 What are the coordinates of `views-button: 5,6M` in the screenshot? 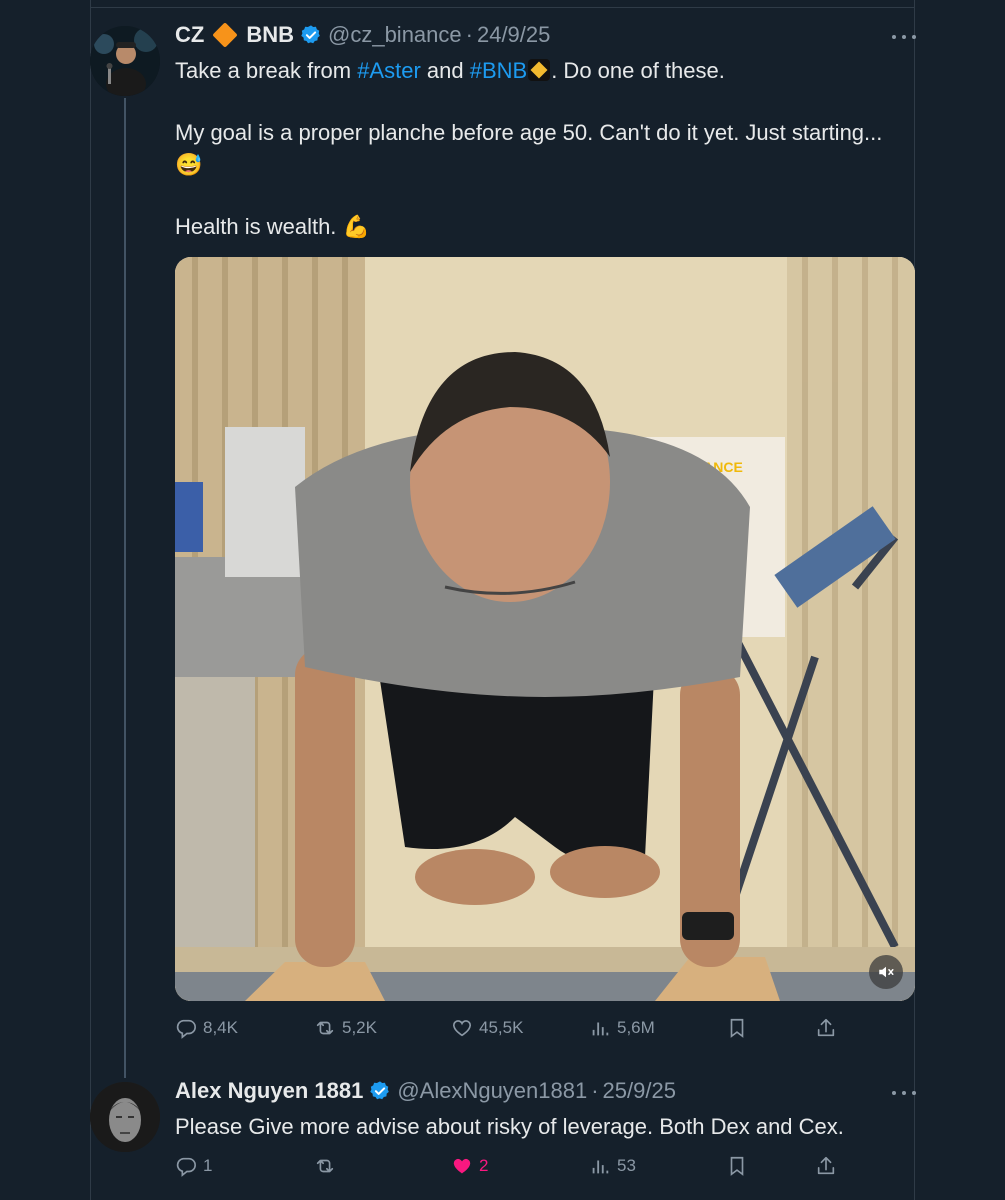 It's located at (622, 1028).